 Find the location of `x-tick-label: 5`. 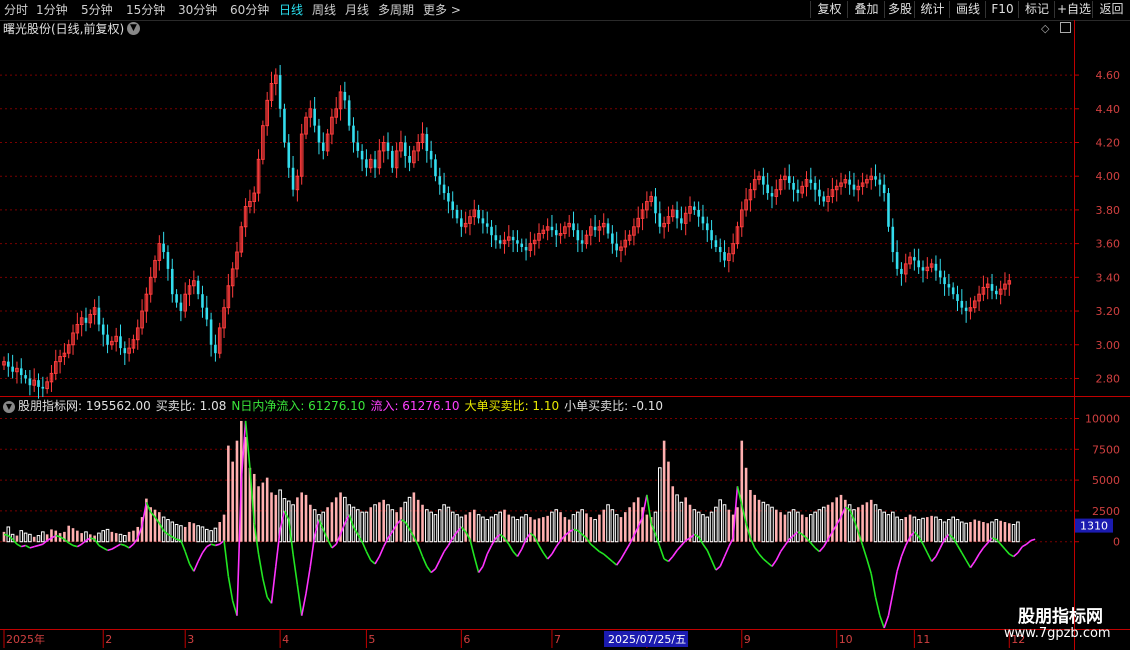

x-tick-label: 5 is located at coordinates (371, 639).